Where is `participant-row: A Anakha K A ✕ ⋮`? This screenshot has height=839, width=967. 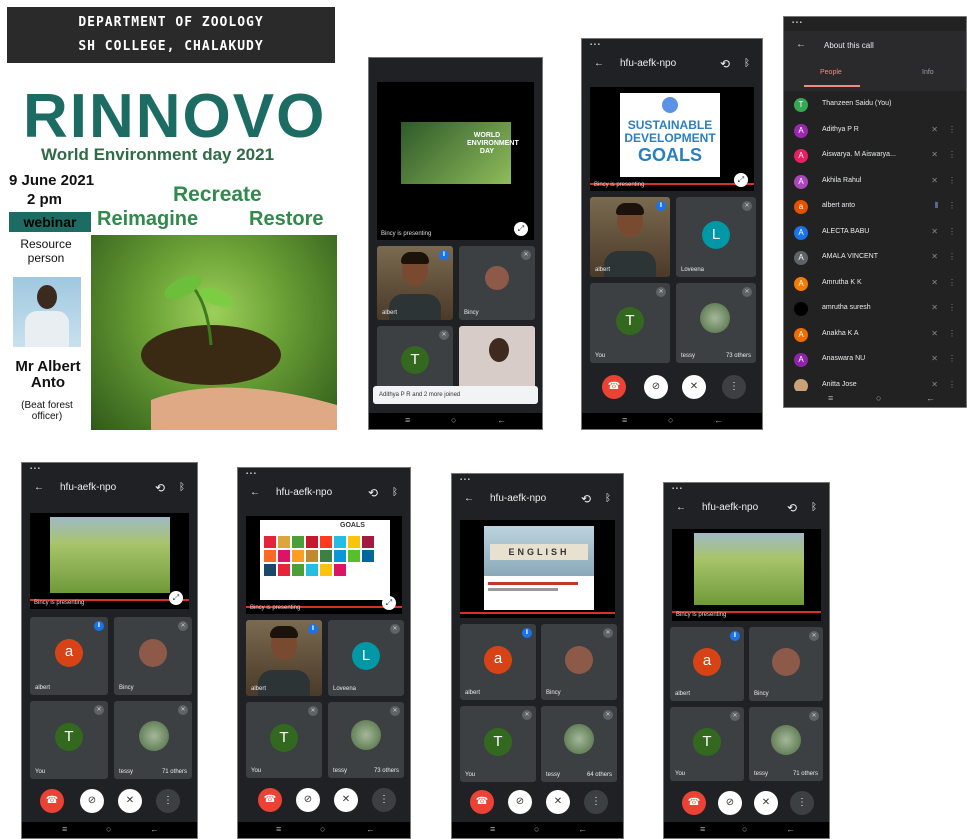
participant-row: A Anakha K A ✕ ⋮ is located at coordinates (876, 335).